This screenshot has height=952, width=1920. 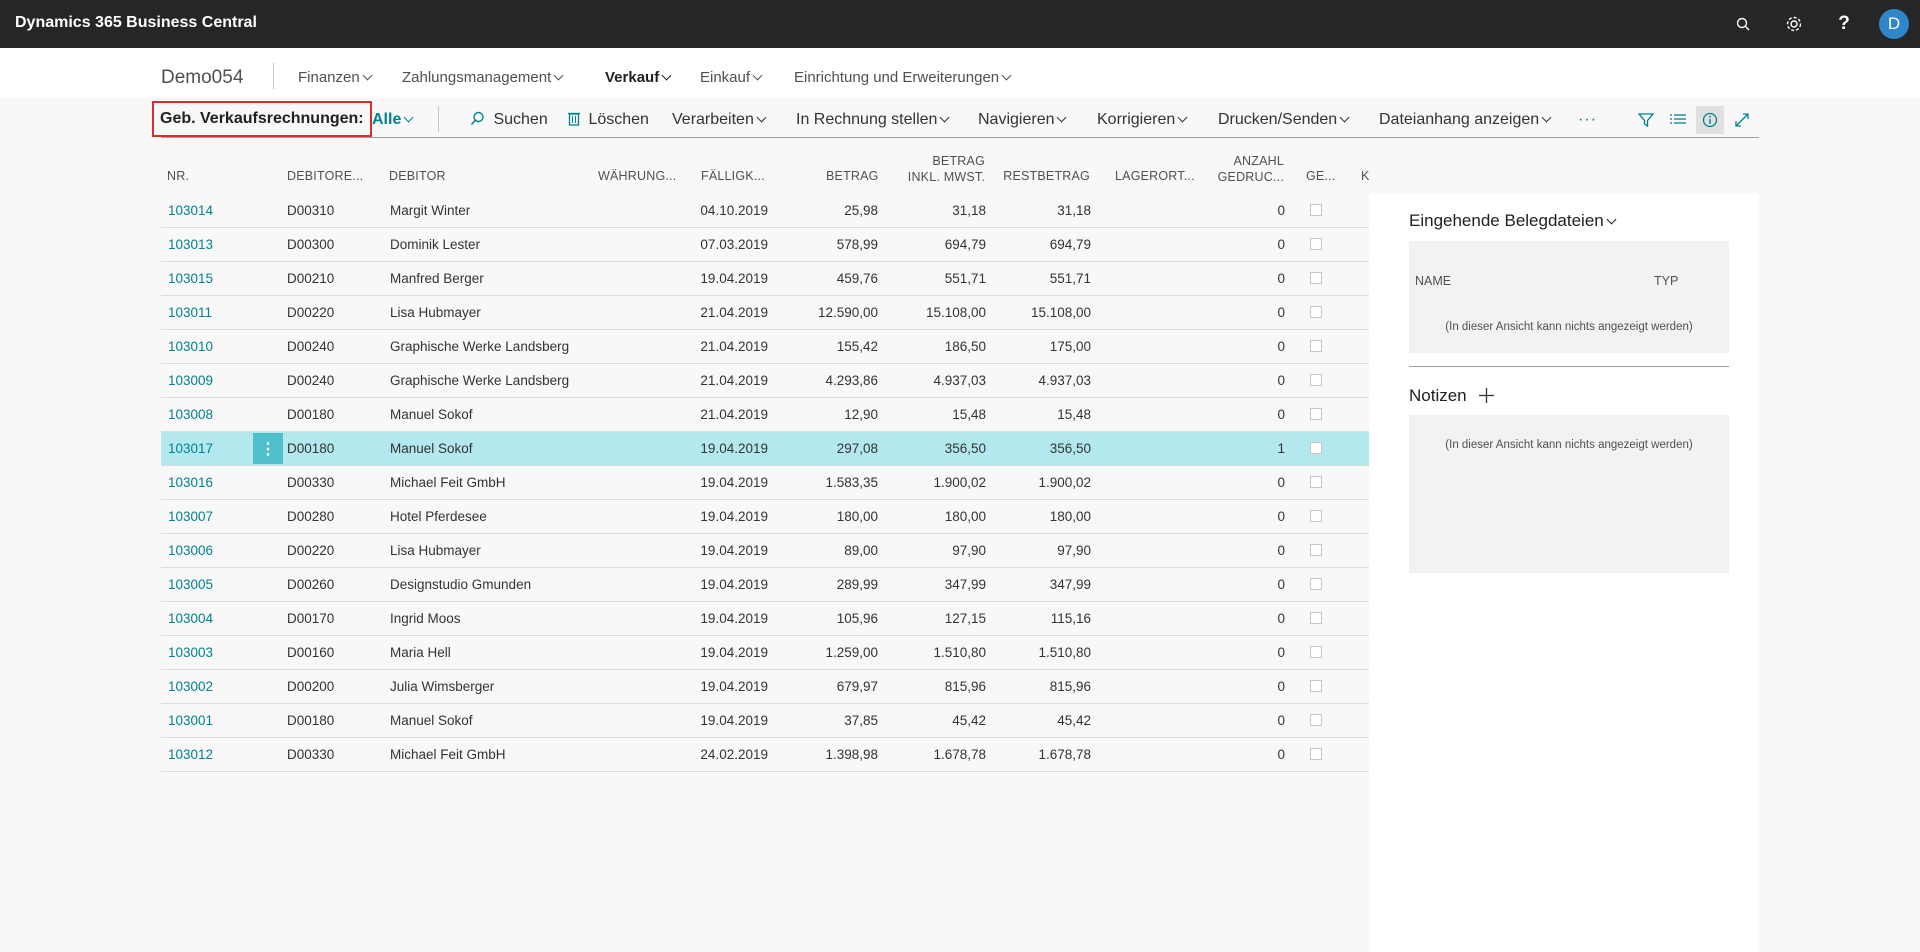 I want to click on remaining-amount: 1.510,80, so click(x=1064, y=652).